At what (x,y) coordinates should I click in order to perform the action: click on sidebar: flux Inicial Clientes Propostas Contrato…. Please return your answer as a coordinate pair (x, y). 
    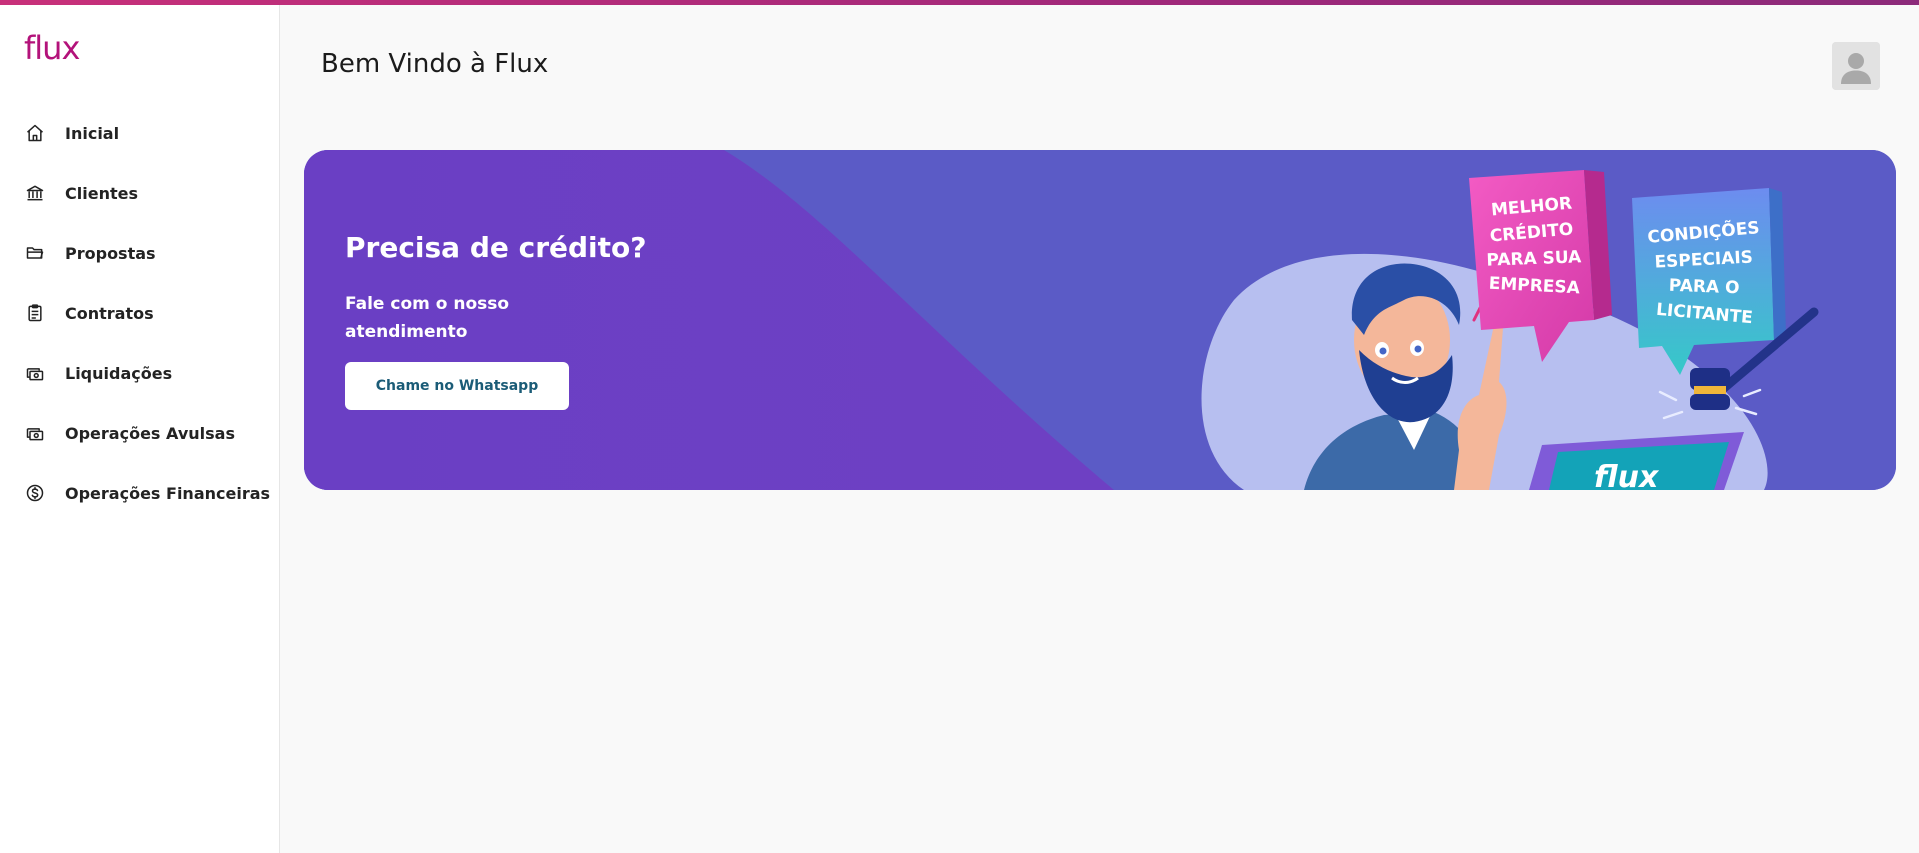
    Looking at the image, I should click on (140, 429).